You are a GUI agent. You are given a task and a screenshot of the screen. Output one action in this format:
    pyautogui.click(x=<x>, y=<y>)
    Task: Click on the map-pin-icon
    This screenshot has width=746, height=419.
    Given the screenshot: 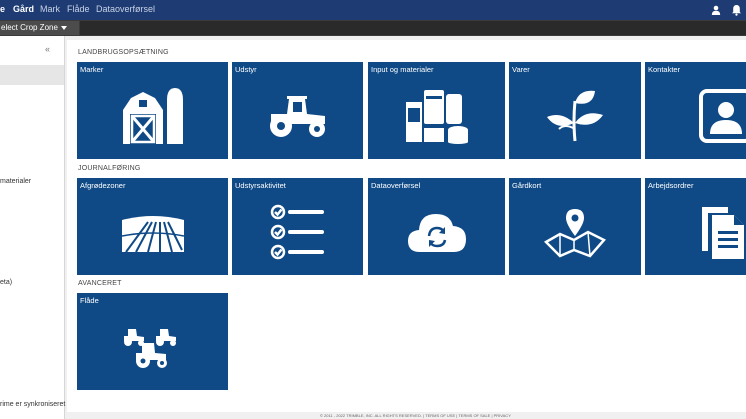 What is the action you would take?
    pyautogui.click(x=575, y=233)
    